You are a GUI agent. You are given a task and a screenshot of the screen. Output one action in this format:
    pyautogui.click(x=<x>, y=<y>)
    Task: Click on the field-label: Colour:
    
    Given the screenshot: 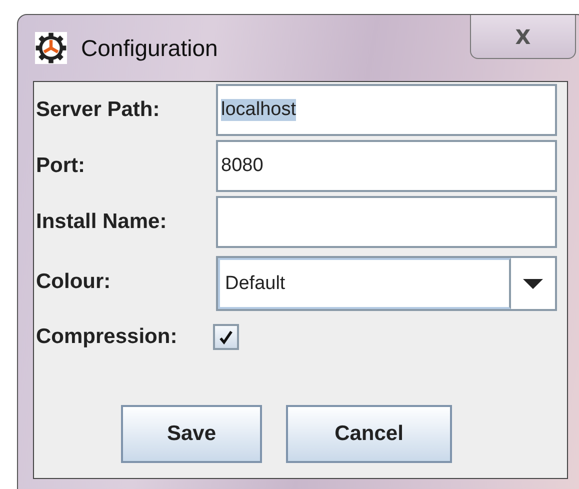 What is the action you would take?
    pyautogui.click(x=74, y=282)
    